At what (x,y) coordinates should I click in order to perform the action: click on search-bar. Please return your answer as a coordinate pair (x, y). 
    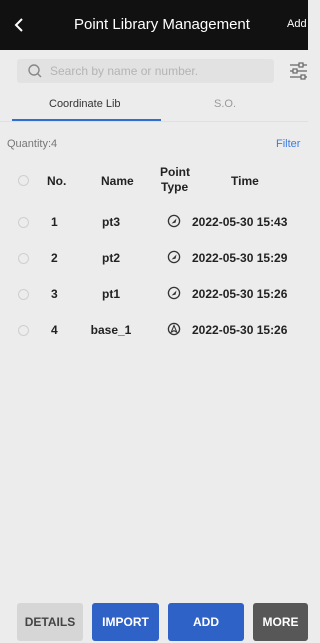
    Looking at the image, I should click on (145, 71).